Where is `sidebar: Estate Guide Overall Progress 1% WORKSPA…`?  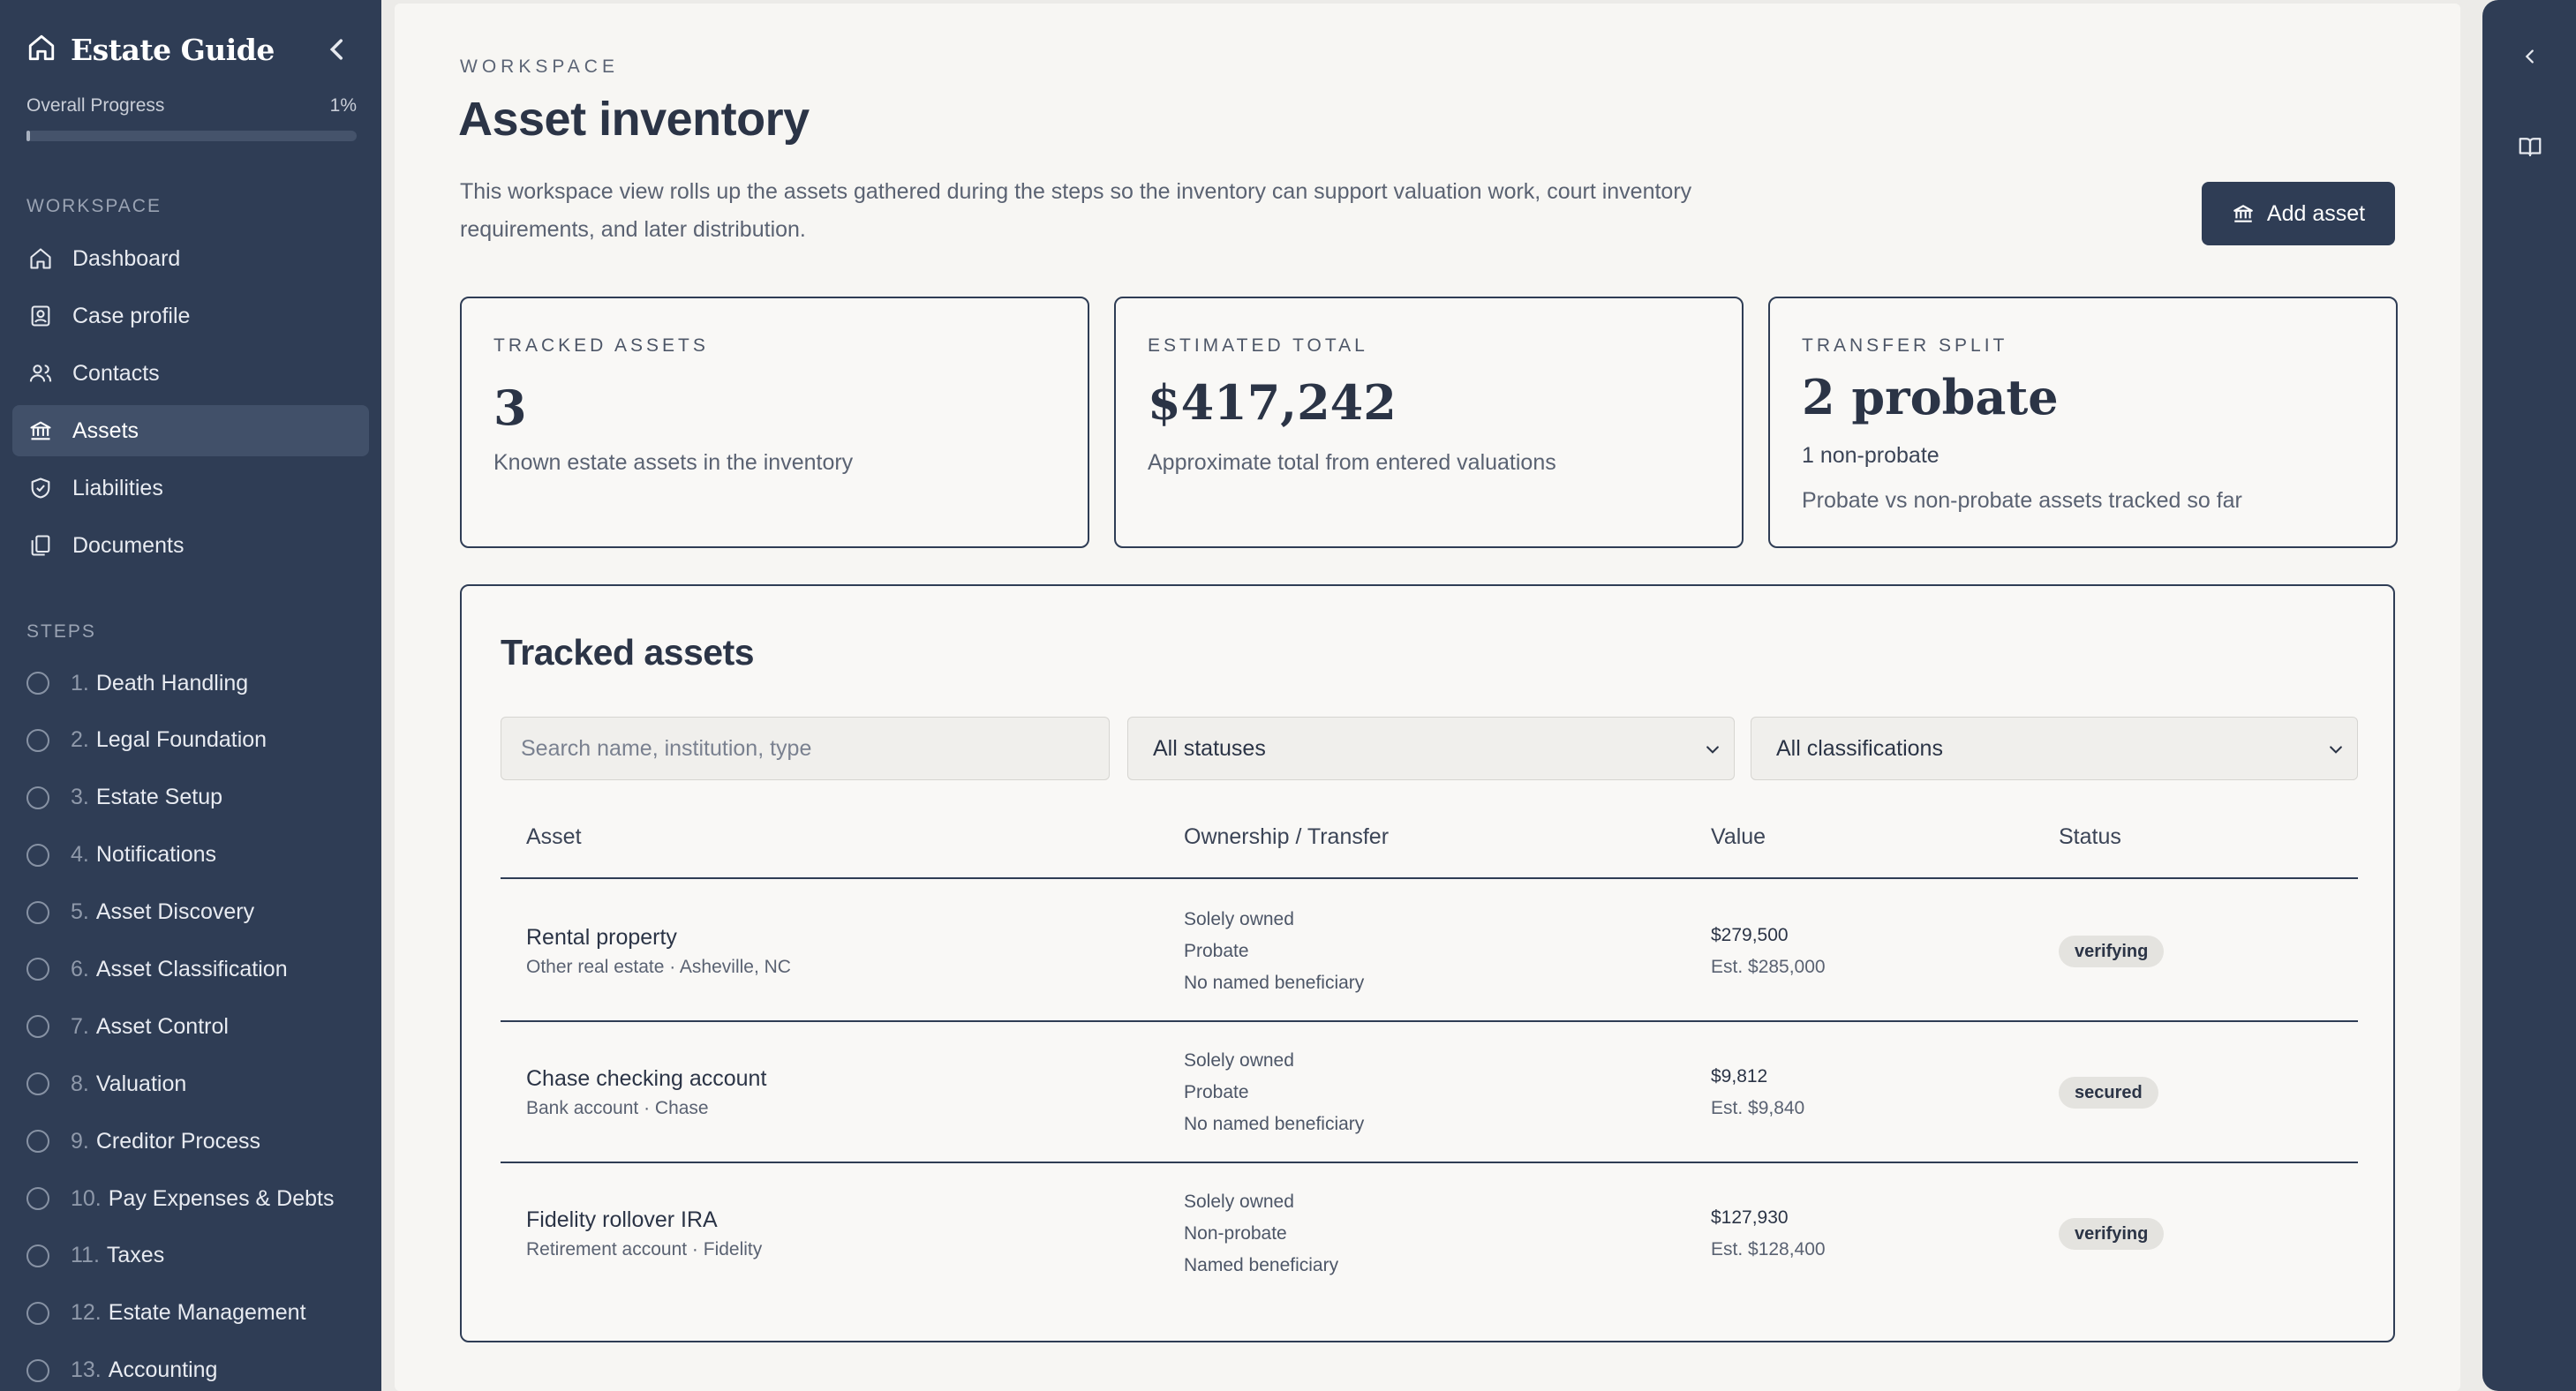 sidebar: Estate Guide Overall Progress 1% WORKSPA… is located at coordinates (191, 695).